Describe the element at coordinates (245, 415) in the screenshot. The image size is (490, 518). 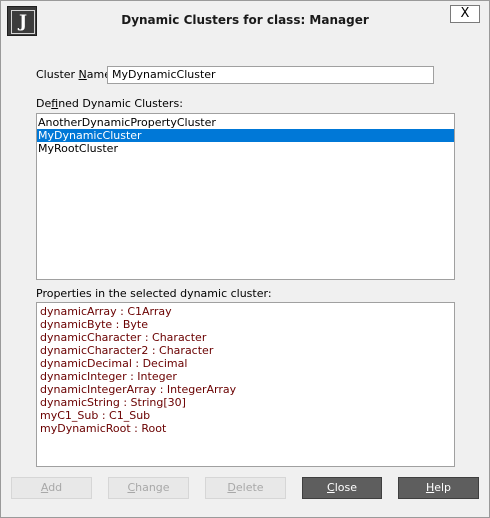
I see `property-list-item: myC1_Sub : C1_Sub` at that location.